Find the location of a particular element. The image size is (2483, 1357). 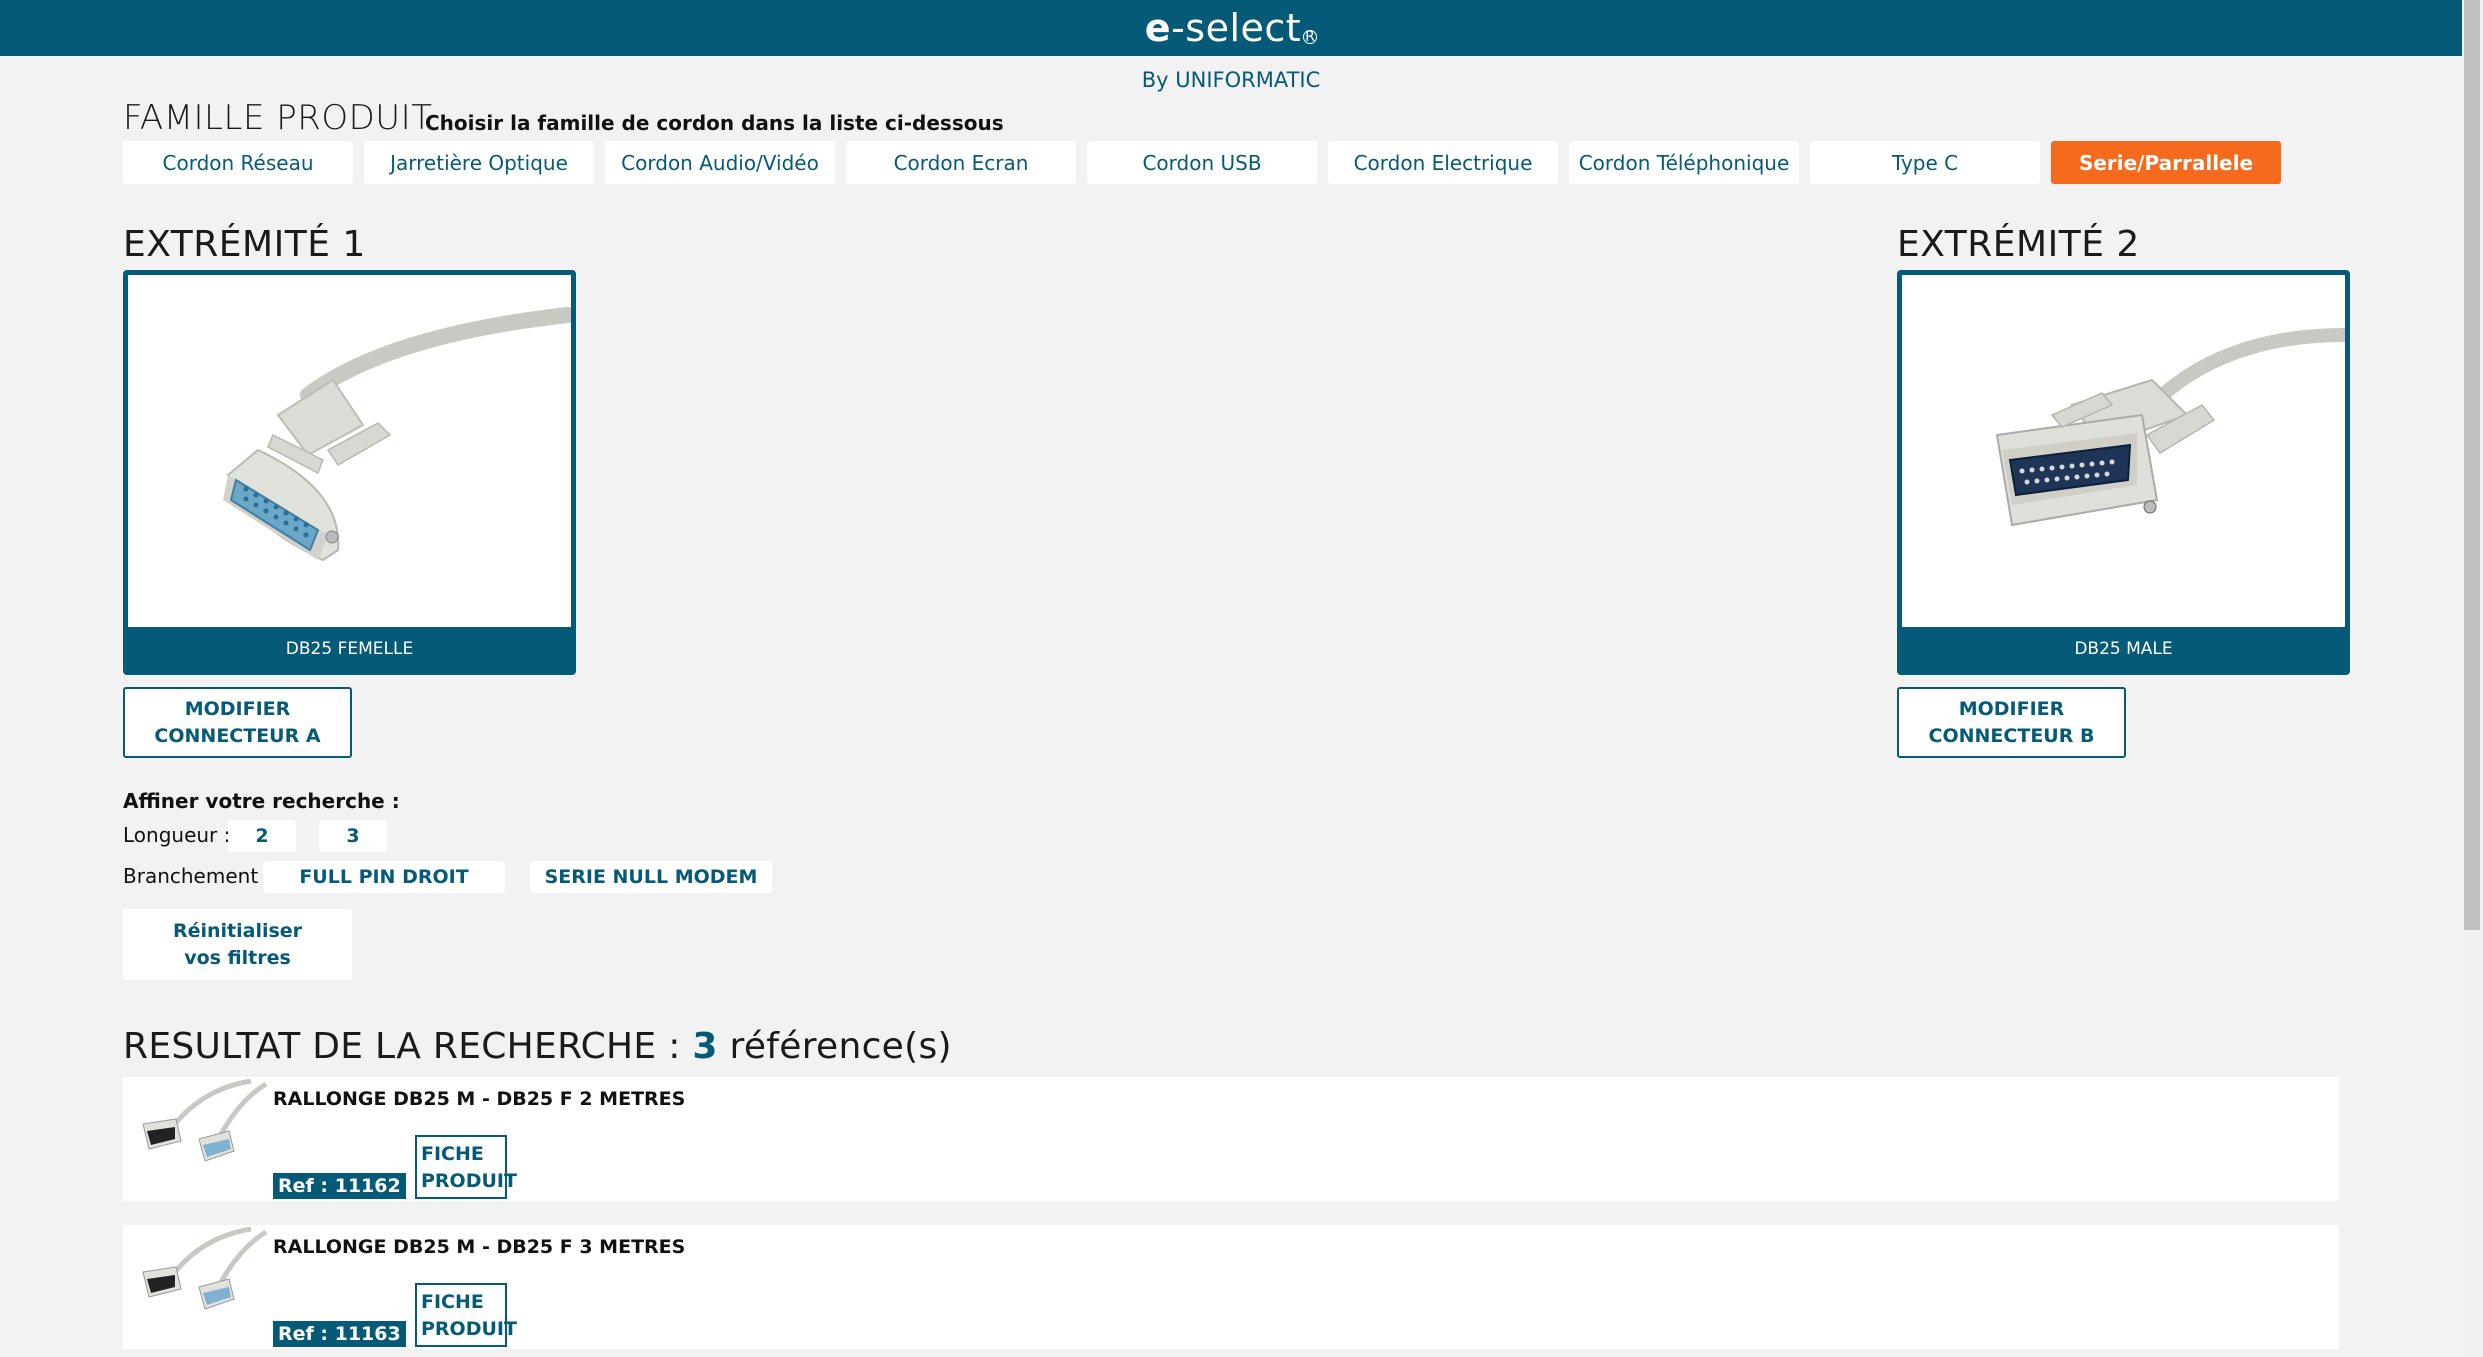

logo: e -select R is located at coordinates (1231, 28).